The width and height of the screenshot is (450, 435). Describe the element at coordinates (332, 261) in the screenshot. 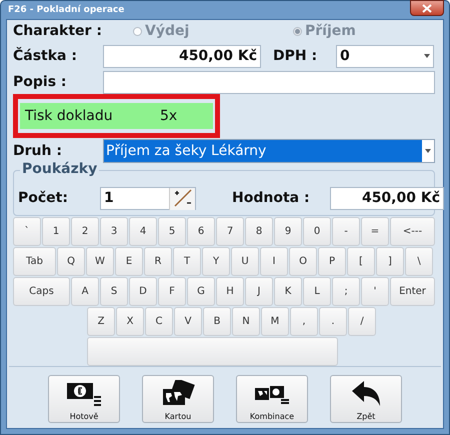

I see `keyboard-key: P` at that location.